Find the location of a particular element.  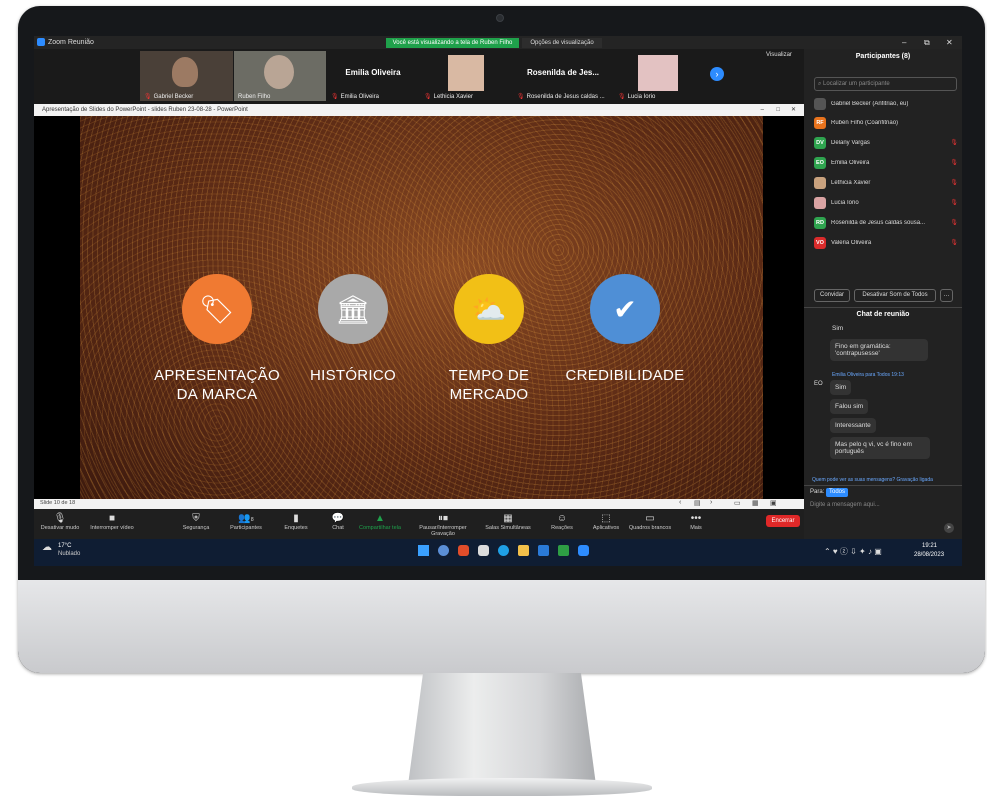

send-icon: ➤ is located at coordinates (949, 528).